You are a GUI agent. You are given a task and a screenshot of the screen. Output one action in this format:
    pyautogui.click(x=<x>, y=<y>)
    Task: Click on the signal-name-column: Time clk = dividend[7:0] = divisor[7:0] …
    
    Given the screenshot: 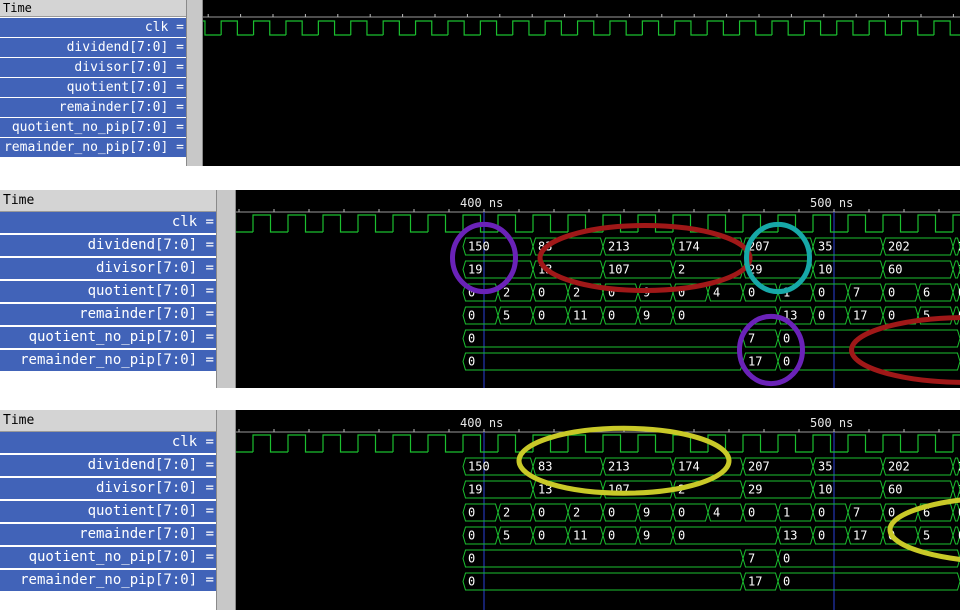 What is the action you would take?
    pyautogui.click(x=108, y=510)
    